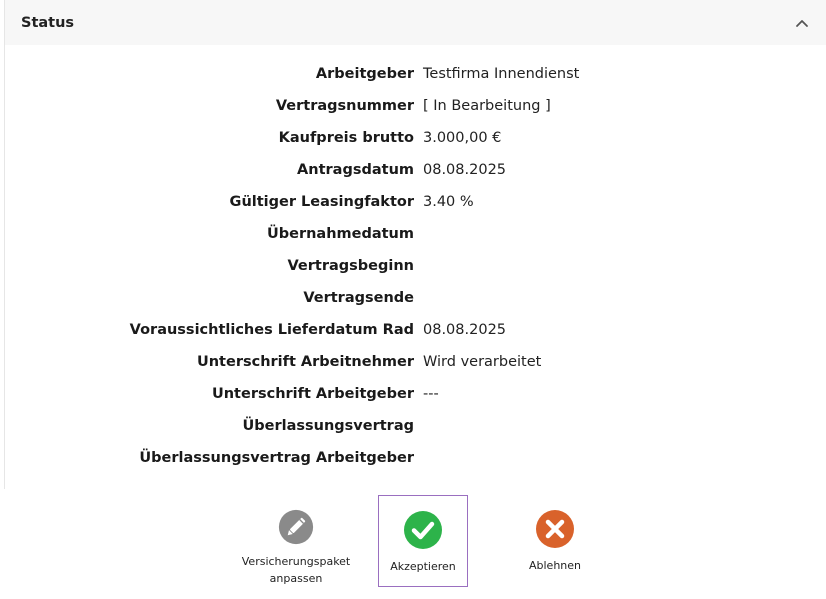 Image resolution: width=826 pixels, height=599 pixels. I want to click on row-label: Vertragsende, so click(358, 298).